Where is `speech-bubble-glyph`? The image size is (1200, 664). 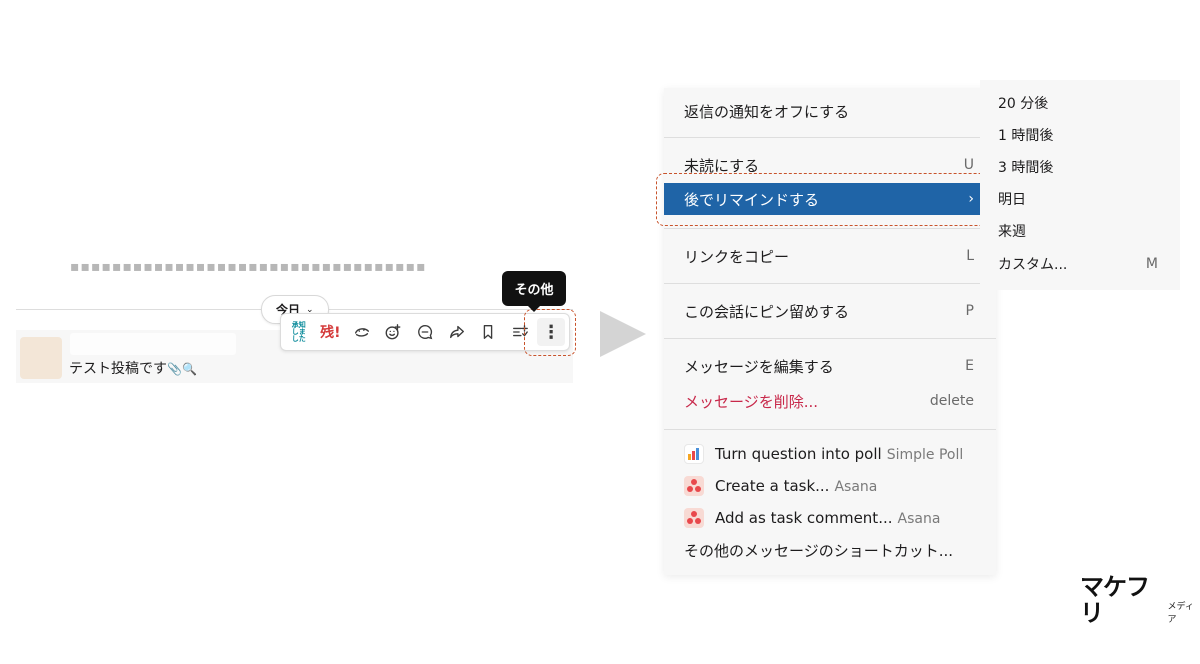
speech-bubble-glyph is located at coordinates (425, 332).